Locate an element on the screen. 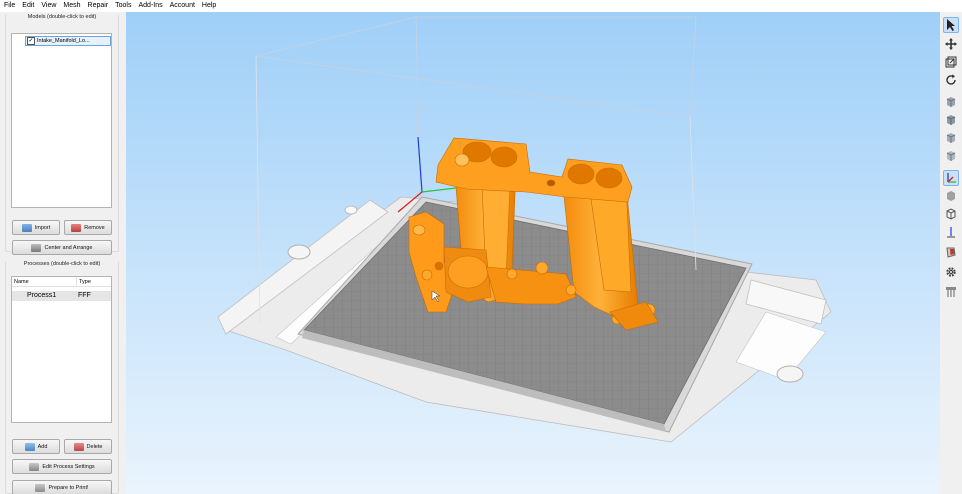 This screenshot has height=494, width=962. select-cursor-icon is located at coordinates (951, 25).